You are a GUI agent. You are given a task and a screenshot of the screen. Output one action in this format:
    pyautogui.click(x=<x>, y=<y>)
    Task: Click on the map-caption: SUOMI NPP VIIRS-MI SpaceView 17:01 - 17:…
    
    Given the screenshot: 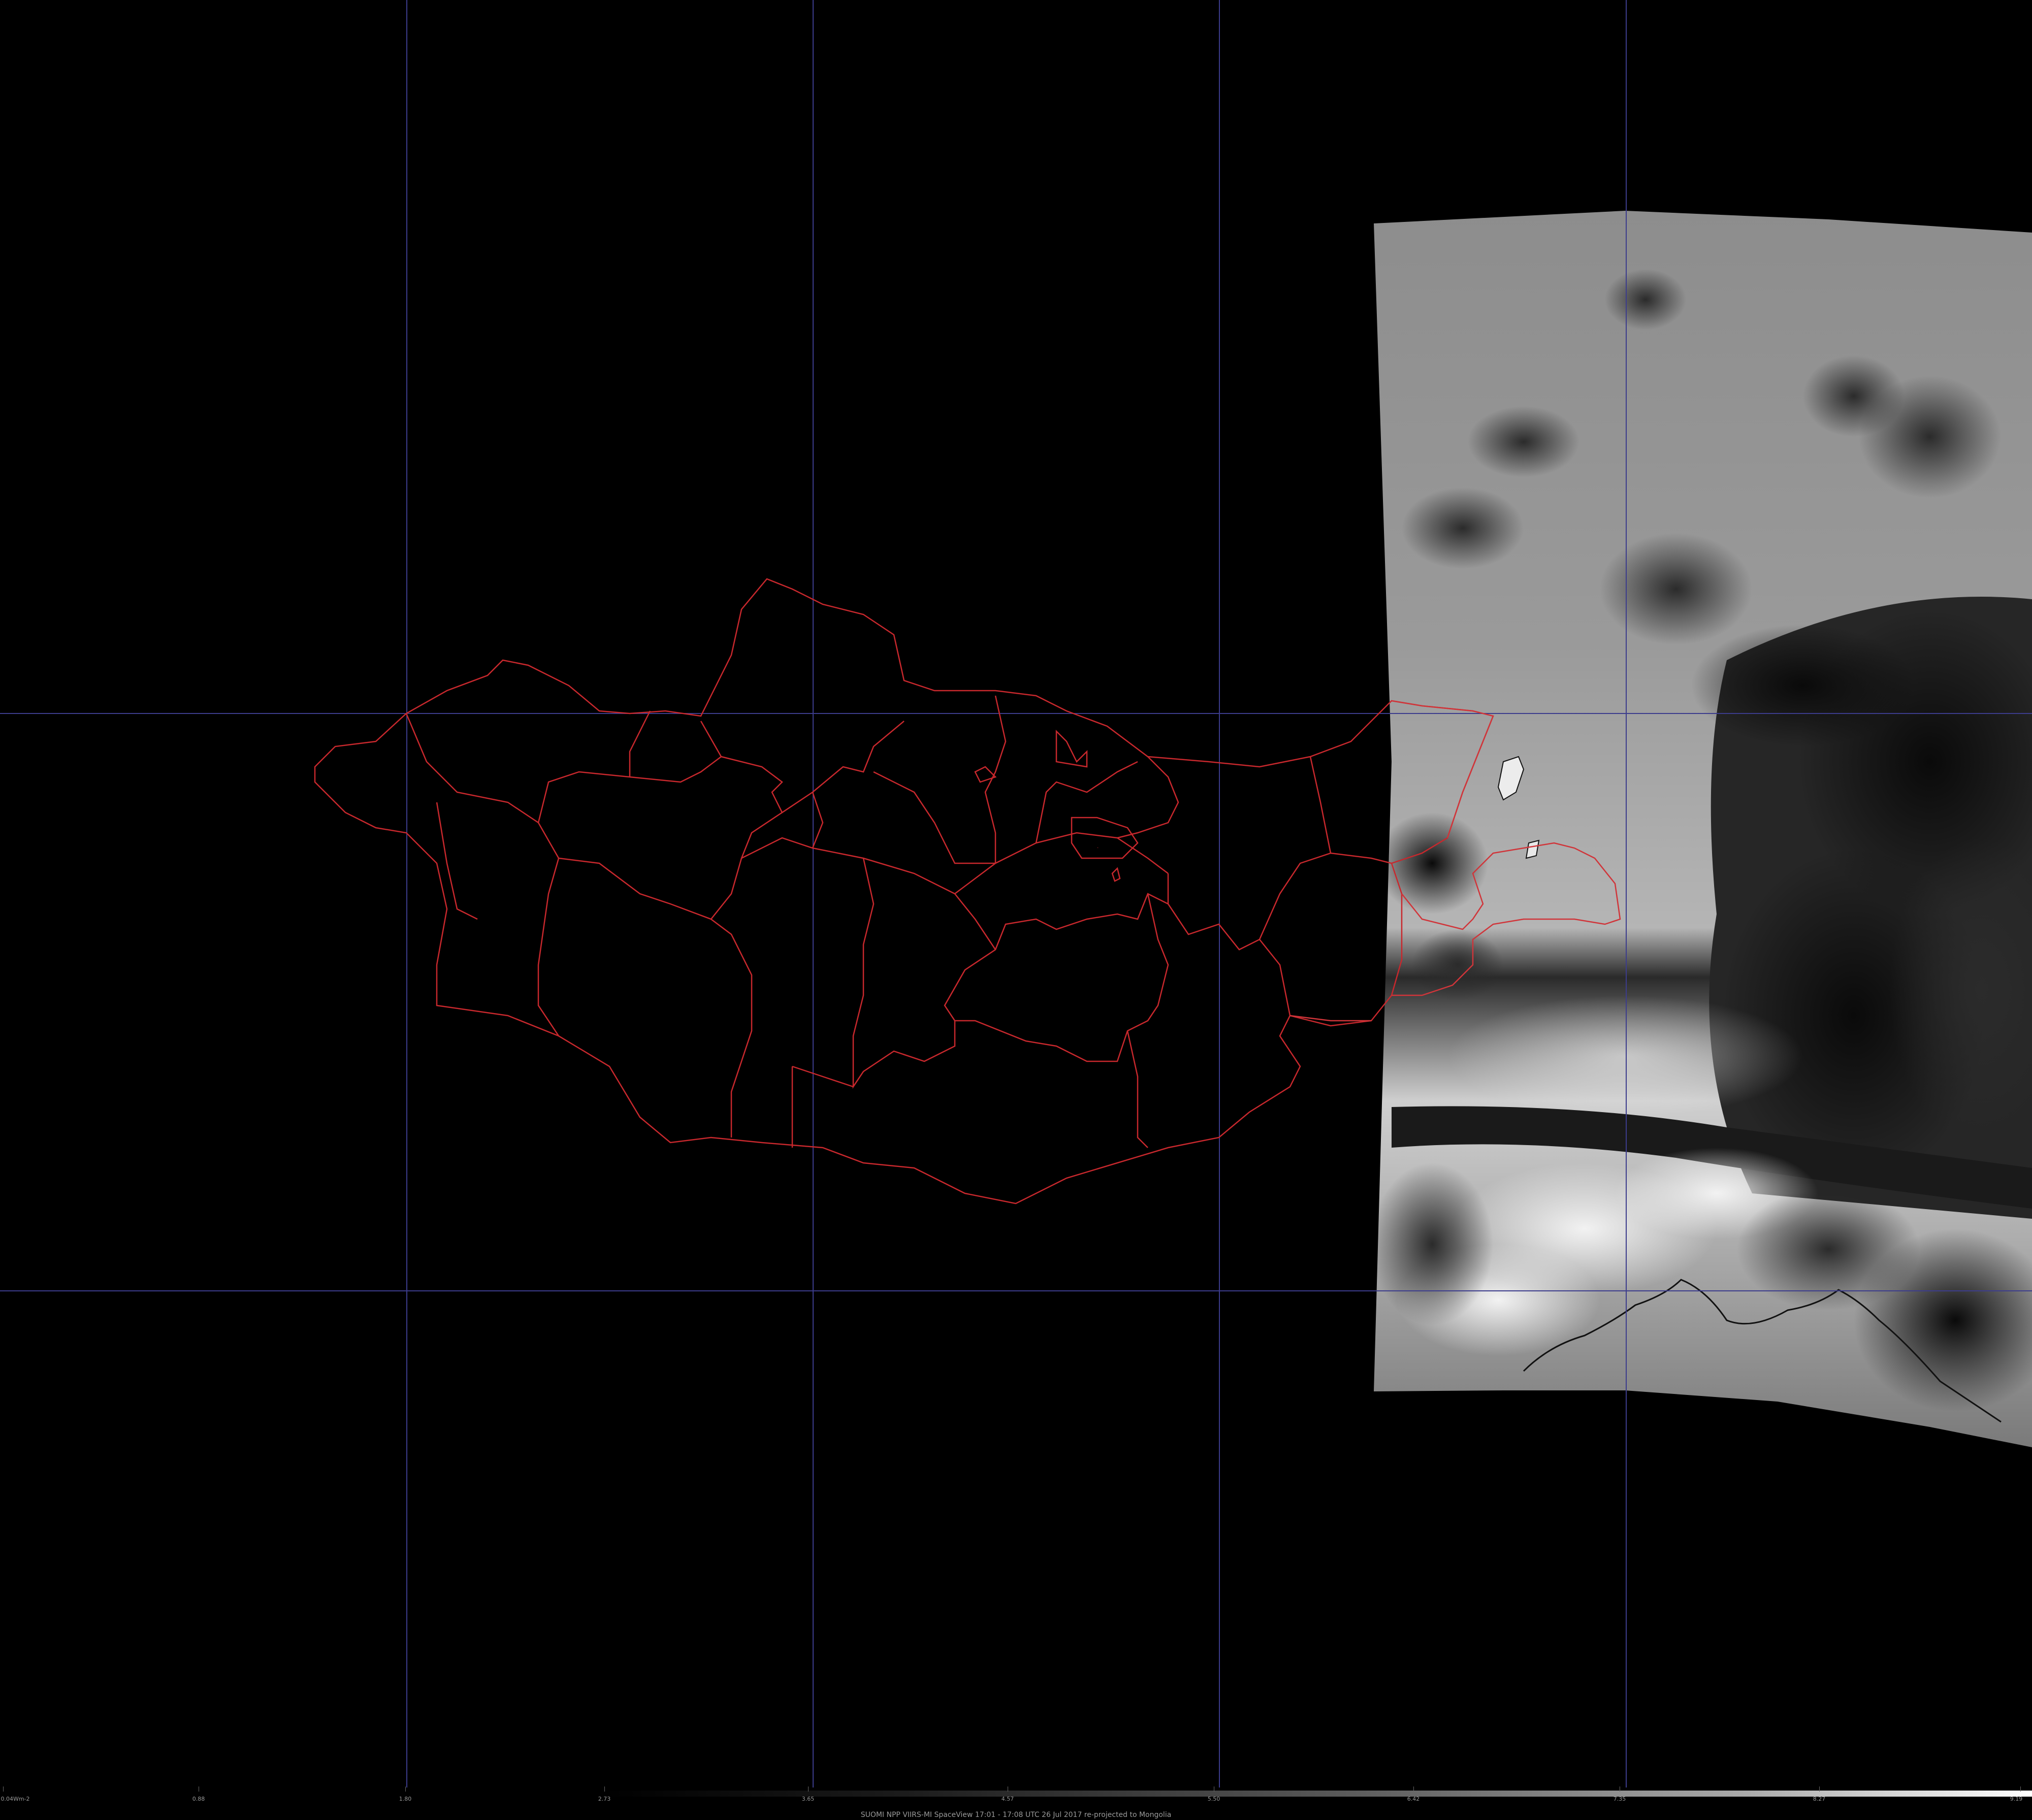 What is the action you would take?
    pyautogui.click(x=1016, y=1815)
    